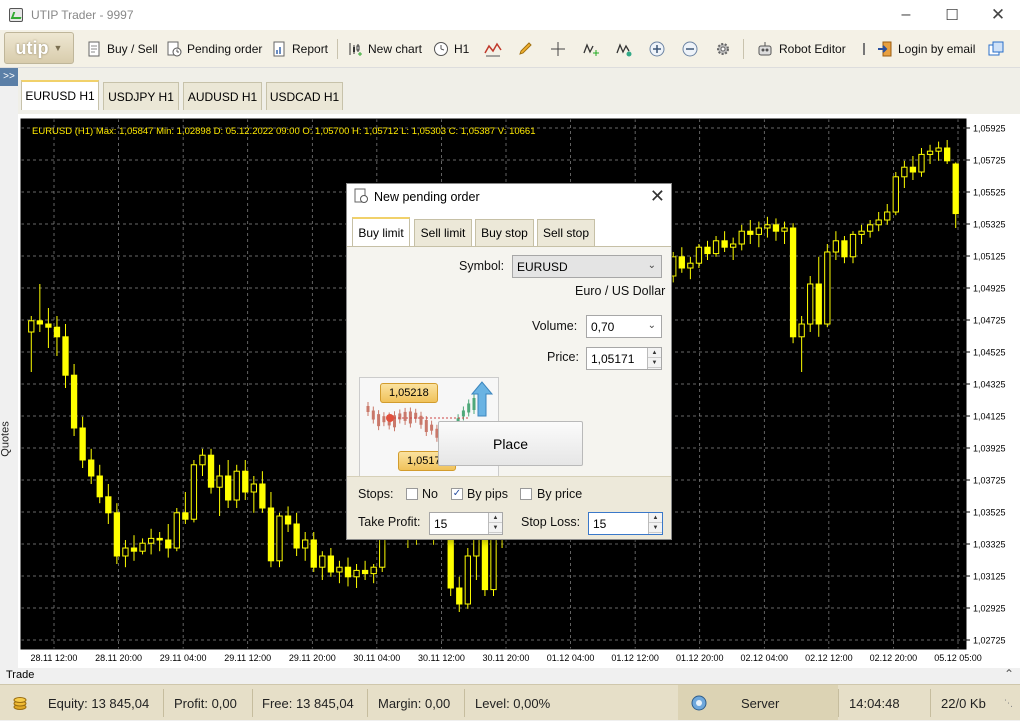  What do you see at coordinates (527, 48) in the screenshot?
I see `draw-tool-button` at bounding box center [527, 48].